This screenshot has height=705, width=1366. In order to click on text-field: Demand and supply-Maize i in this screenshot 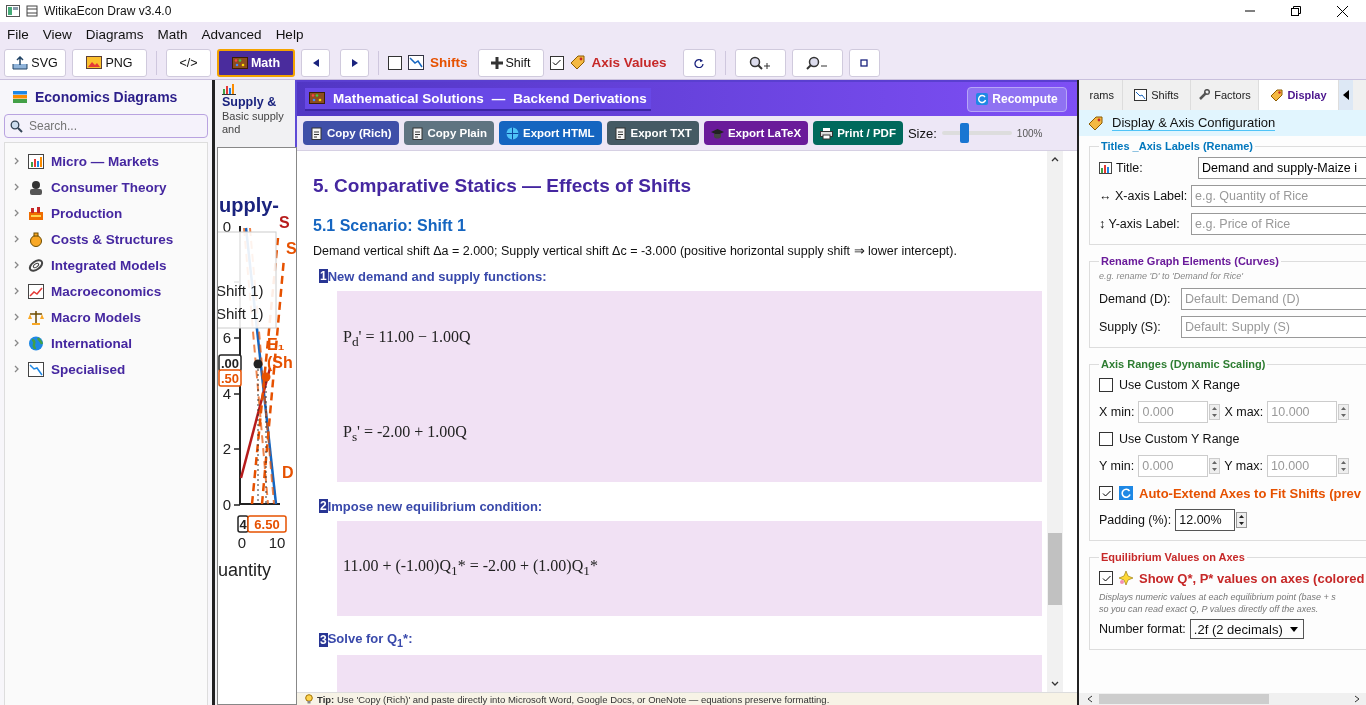, I will do `click(1282, 168)`.